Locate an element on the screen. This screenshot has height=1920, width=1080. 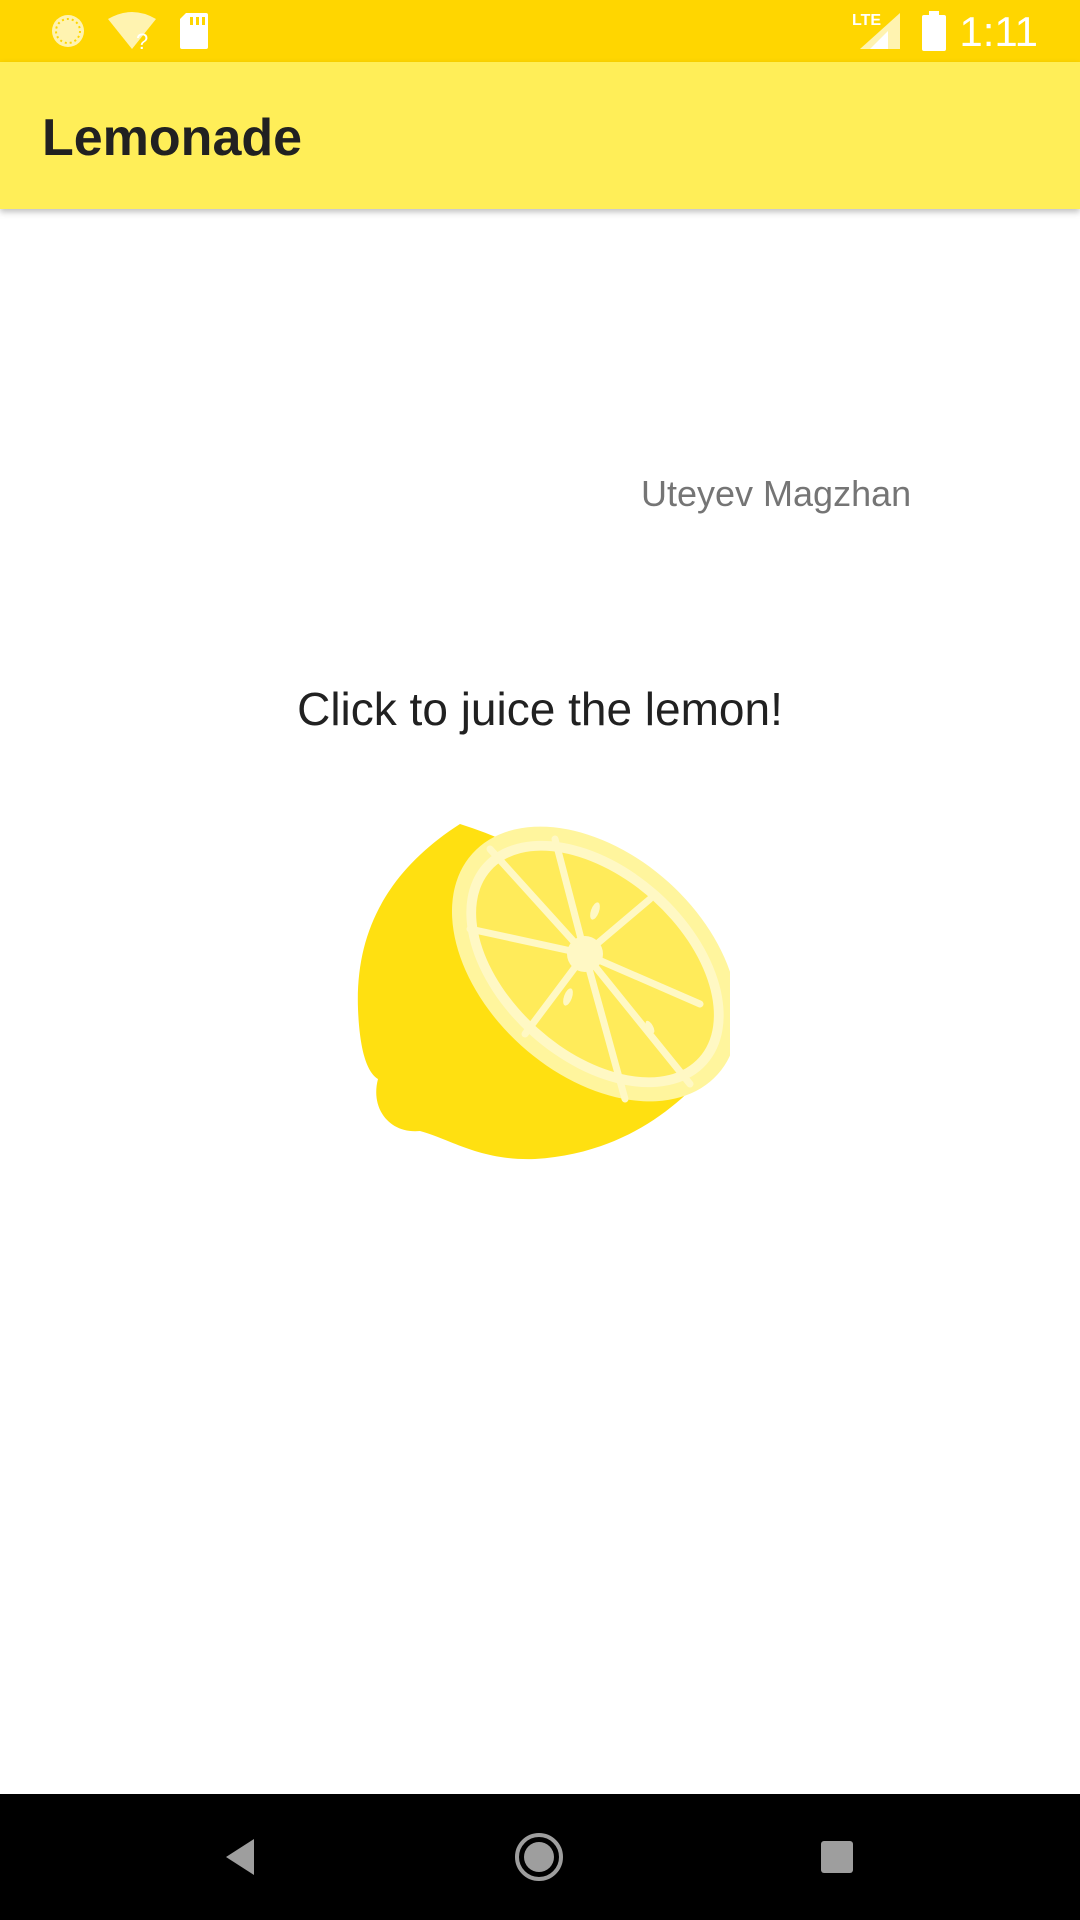
home-button is located at coordinates (539, 1857).